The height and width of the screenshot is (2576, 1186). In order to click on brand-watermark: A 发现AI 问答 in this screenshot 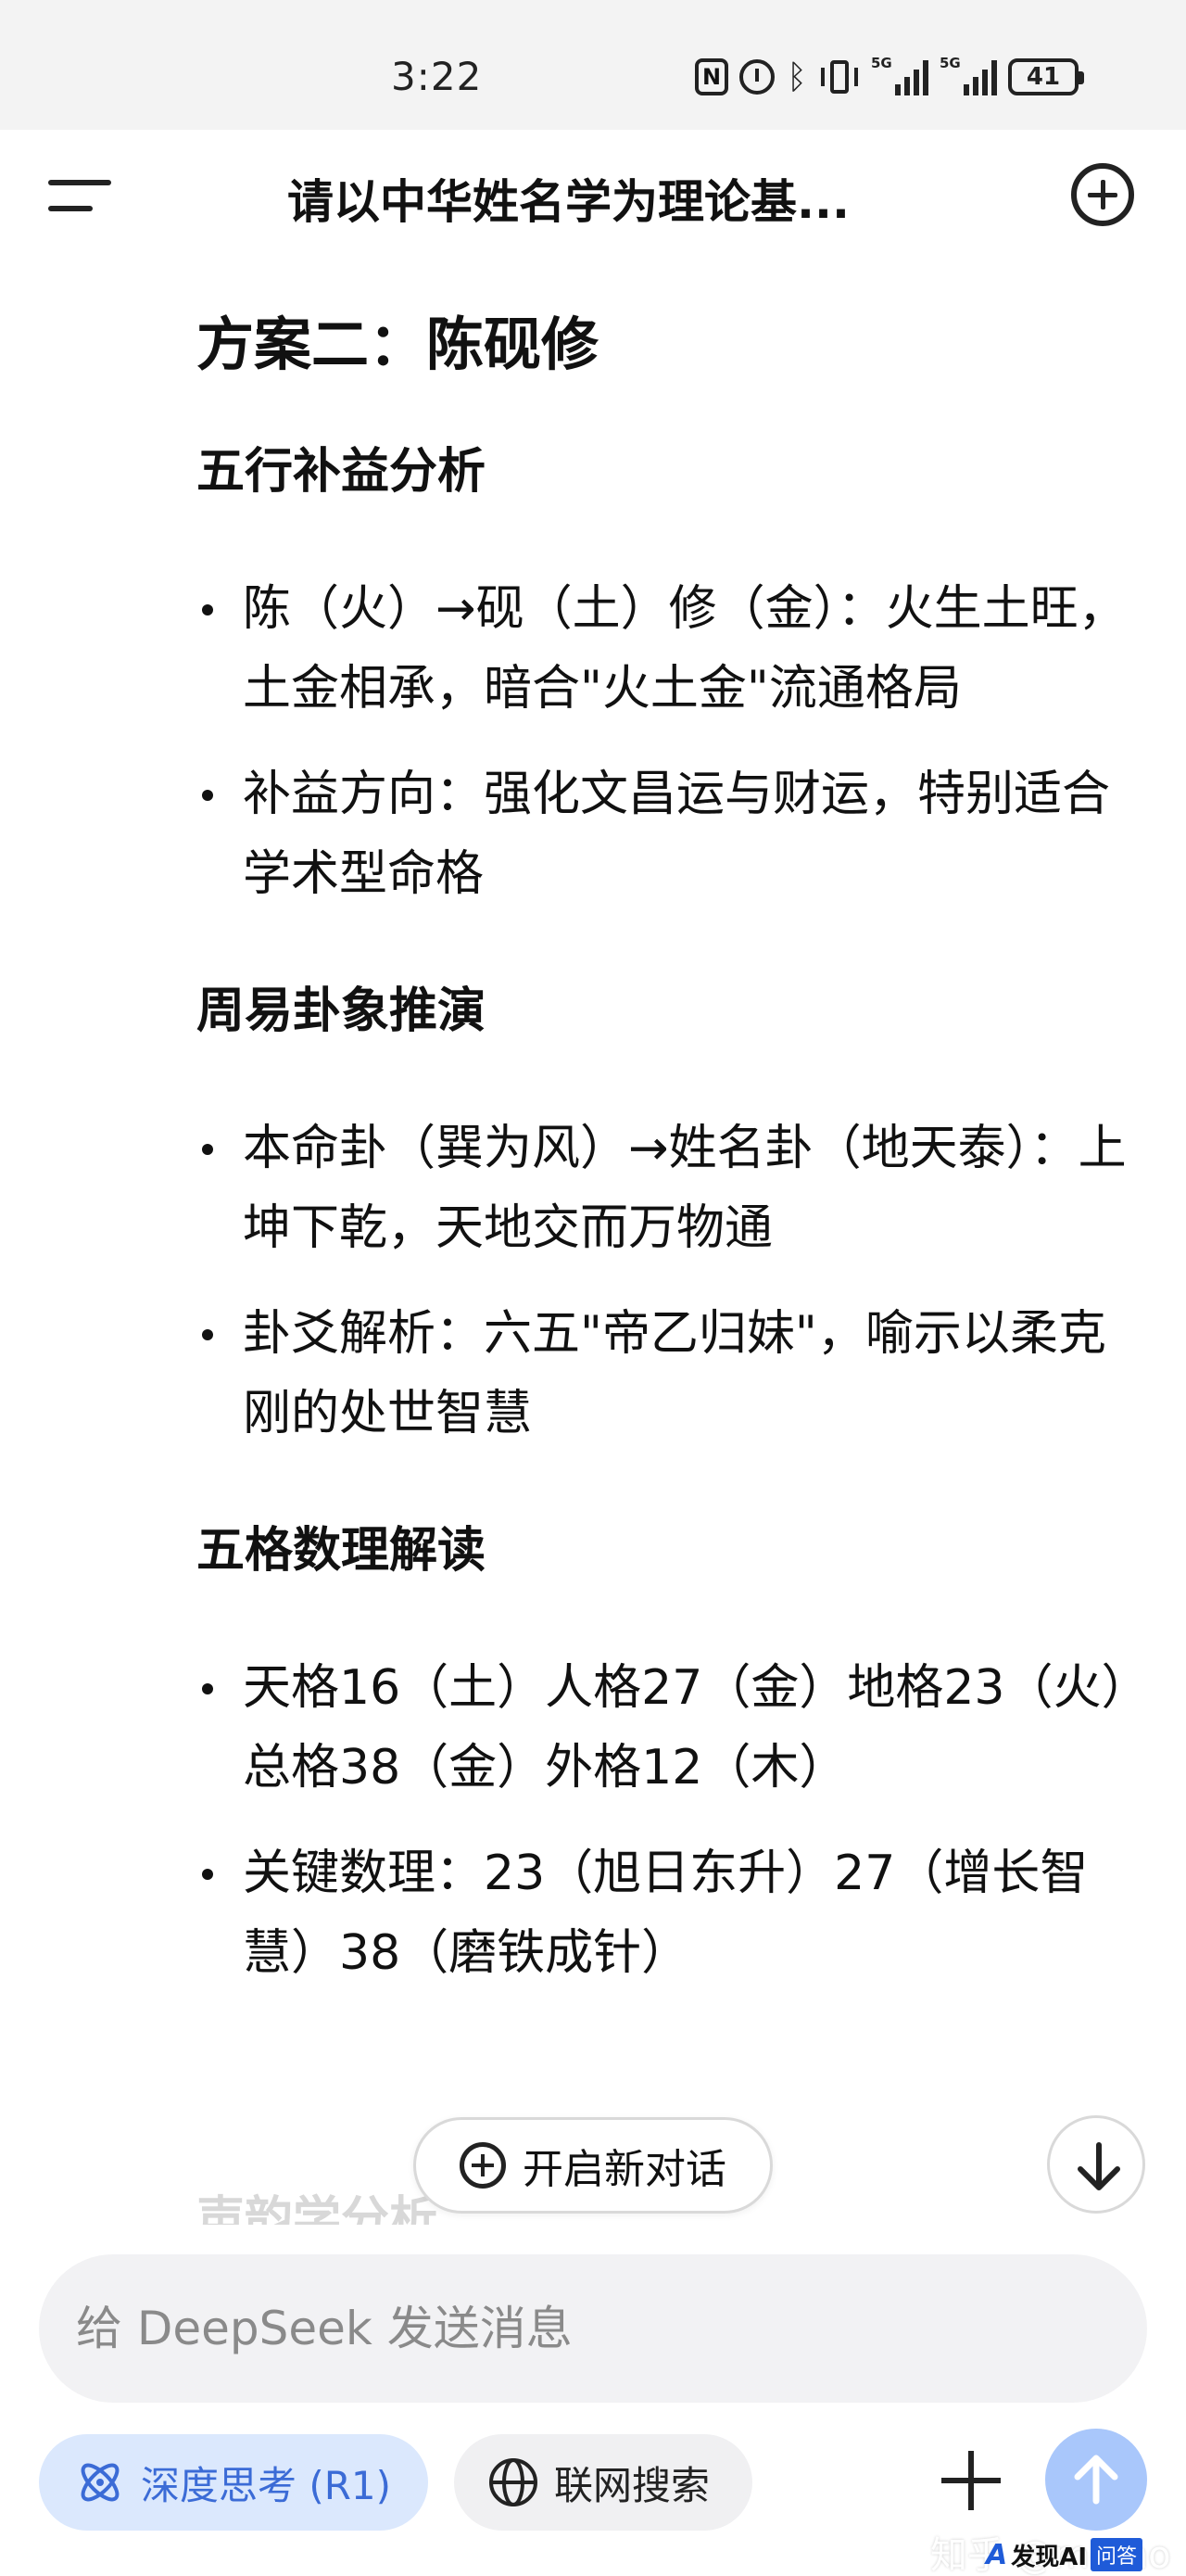, I will do `click(1064, 2554)`.